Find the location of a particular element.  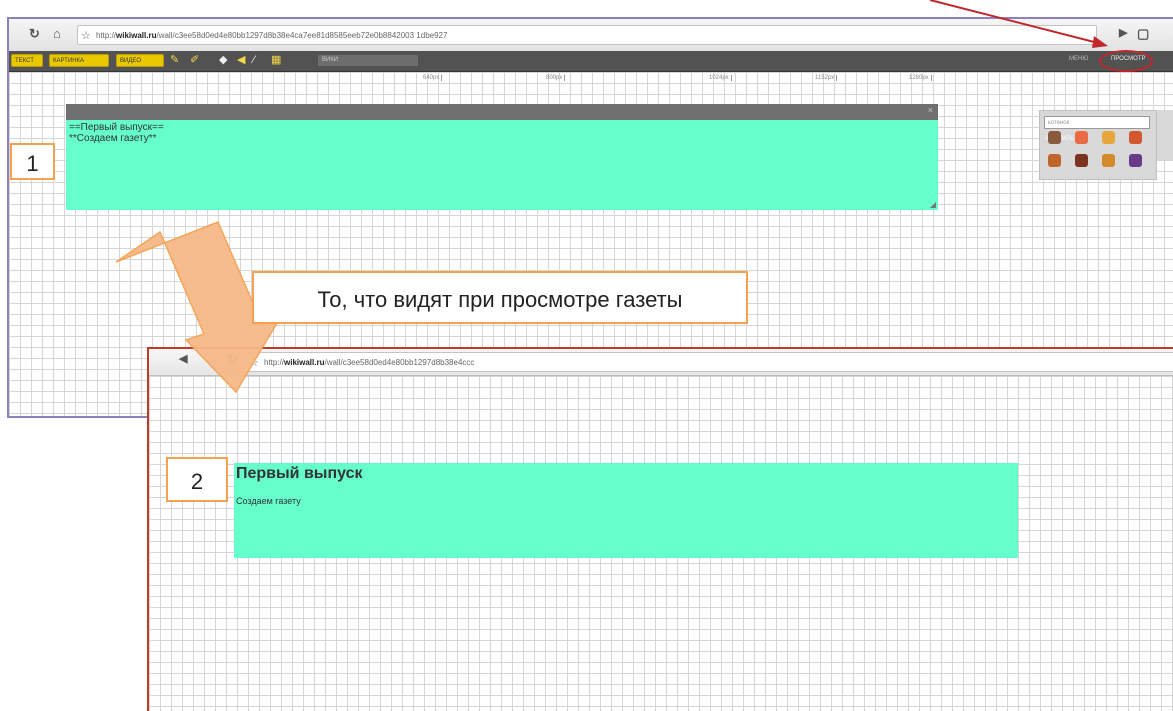

brush-icon: ✐ is located at coordinates (194, 60).